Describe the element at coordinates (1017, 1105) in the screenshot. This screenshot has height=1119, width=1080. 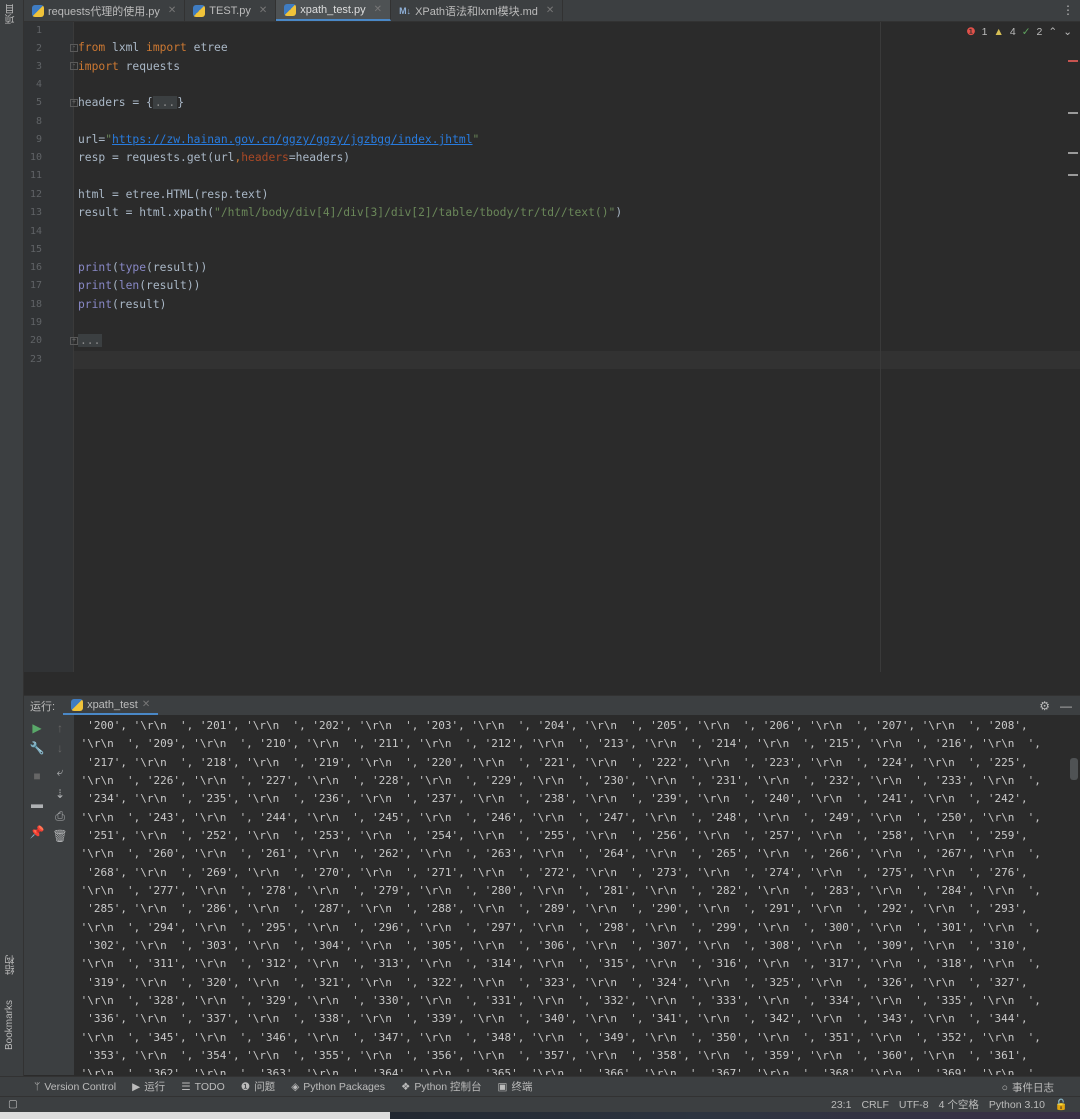
I see `python-interpreter: Python 3.10` at that location.